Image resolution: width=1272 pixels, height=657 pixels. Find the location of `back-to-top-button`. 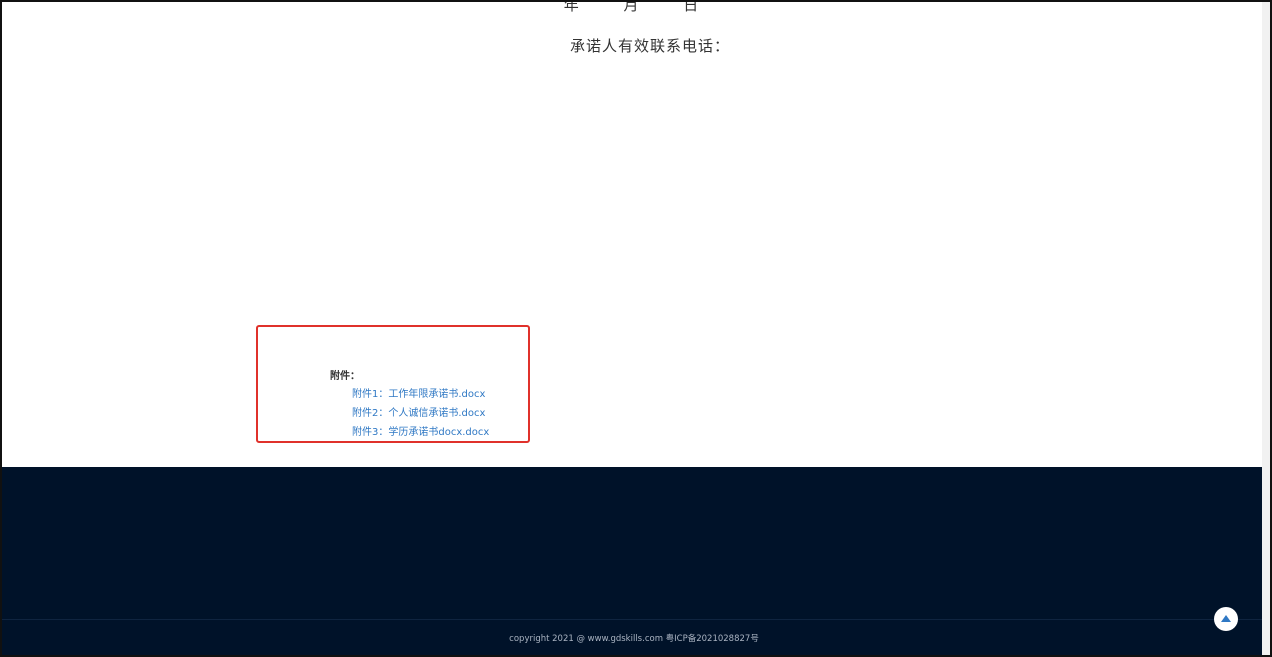

back-to-top-button is located at coordinates (1226, 619).